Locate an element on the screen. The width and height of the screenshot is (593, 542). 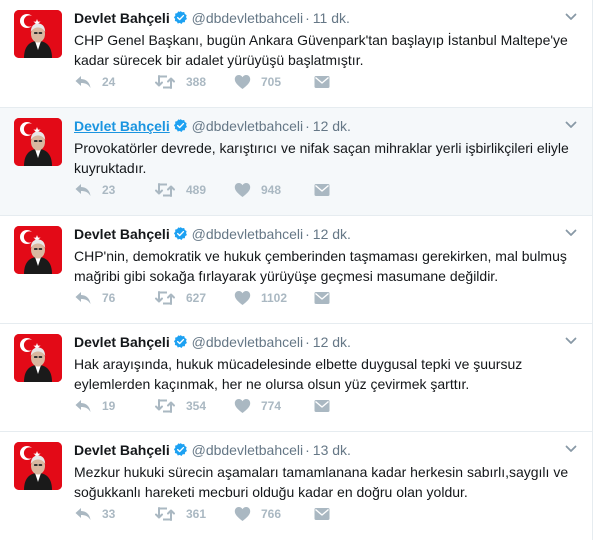
like-count: 705 is located at coordinates (271, 82).